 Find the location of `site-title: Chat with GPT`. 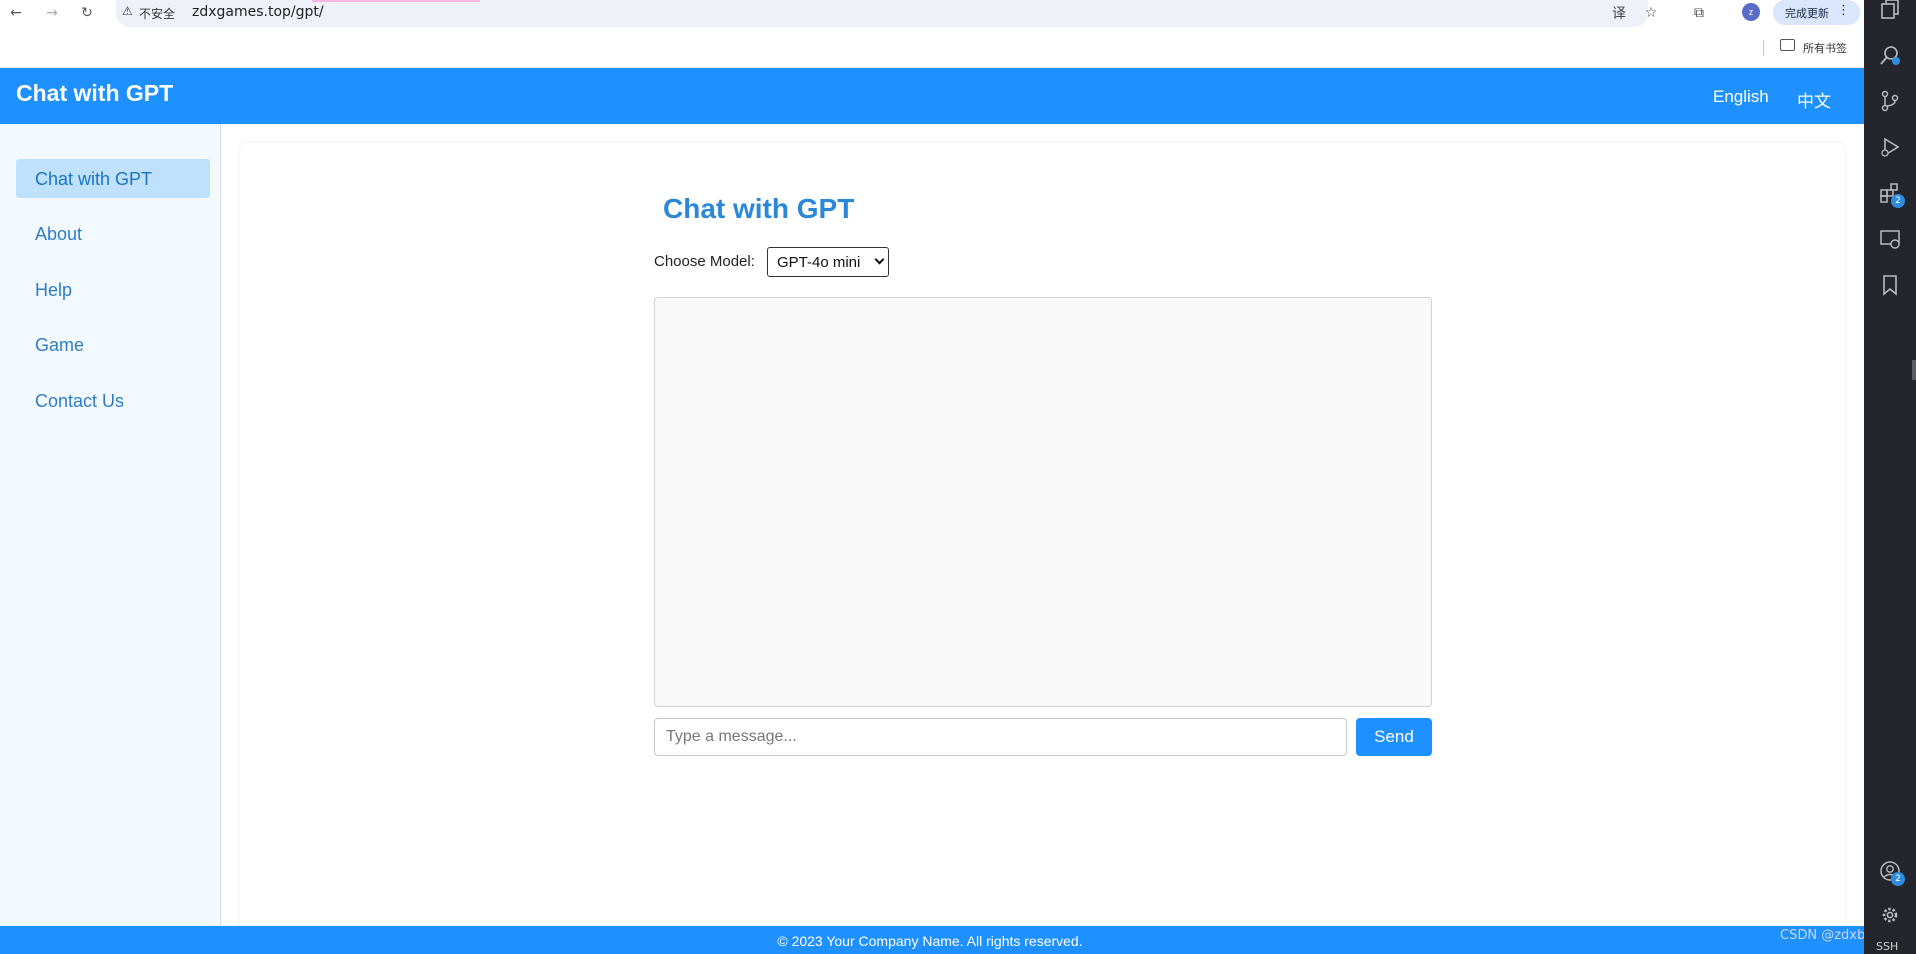

site-title: Chat with GPT is located at coordinates (94, 93).